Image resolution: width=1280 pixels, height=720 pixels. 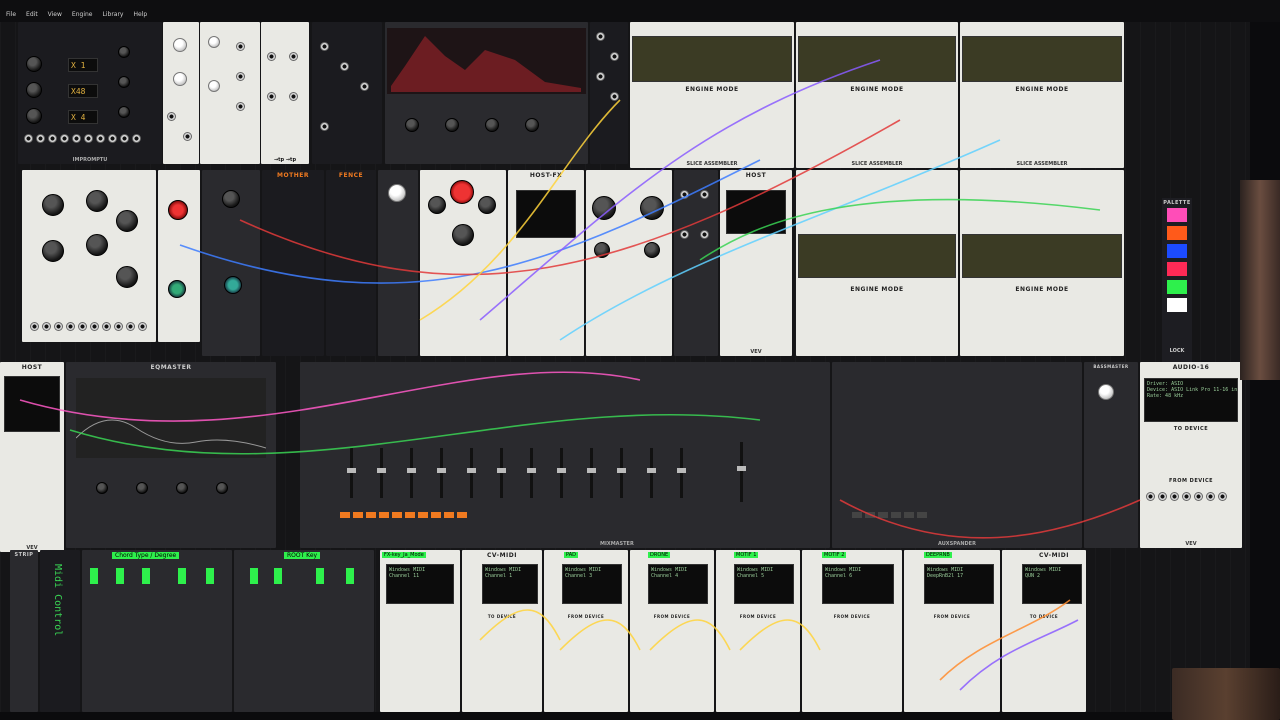 What do you see at coordinates (127, 221) in the screenshot?
I see `clouds-knob-pitch` at bounding box center [127, 221].